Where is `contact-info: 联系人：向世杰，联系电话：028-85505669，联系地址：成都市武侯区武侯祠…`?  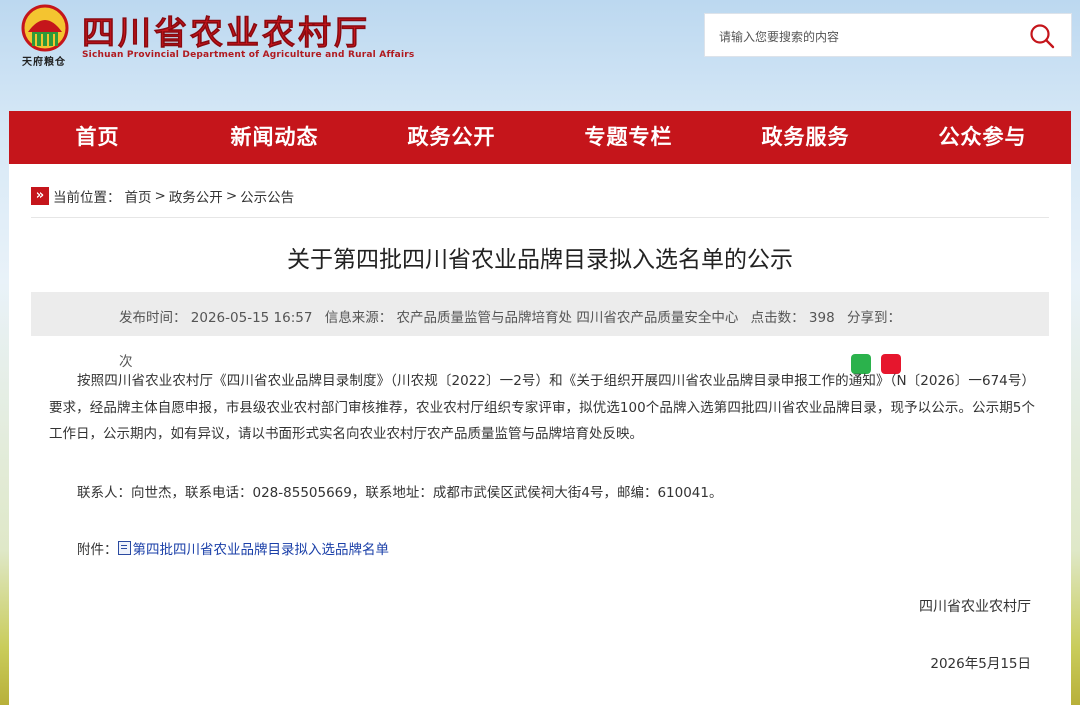
contact-info: 联系人：向世杰，联系电话：028-85505669，联系地址：成都市武侯区武侯祠… is located at coordinates (400, 493).